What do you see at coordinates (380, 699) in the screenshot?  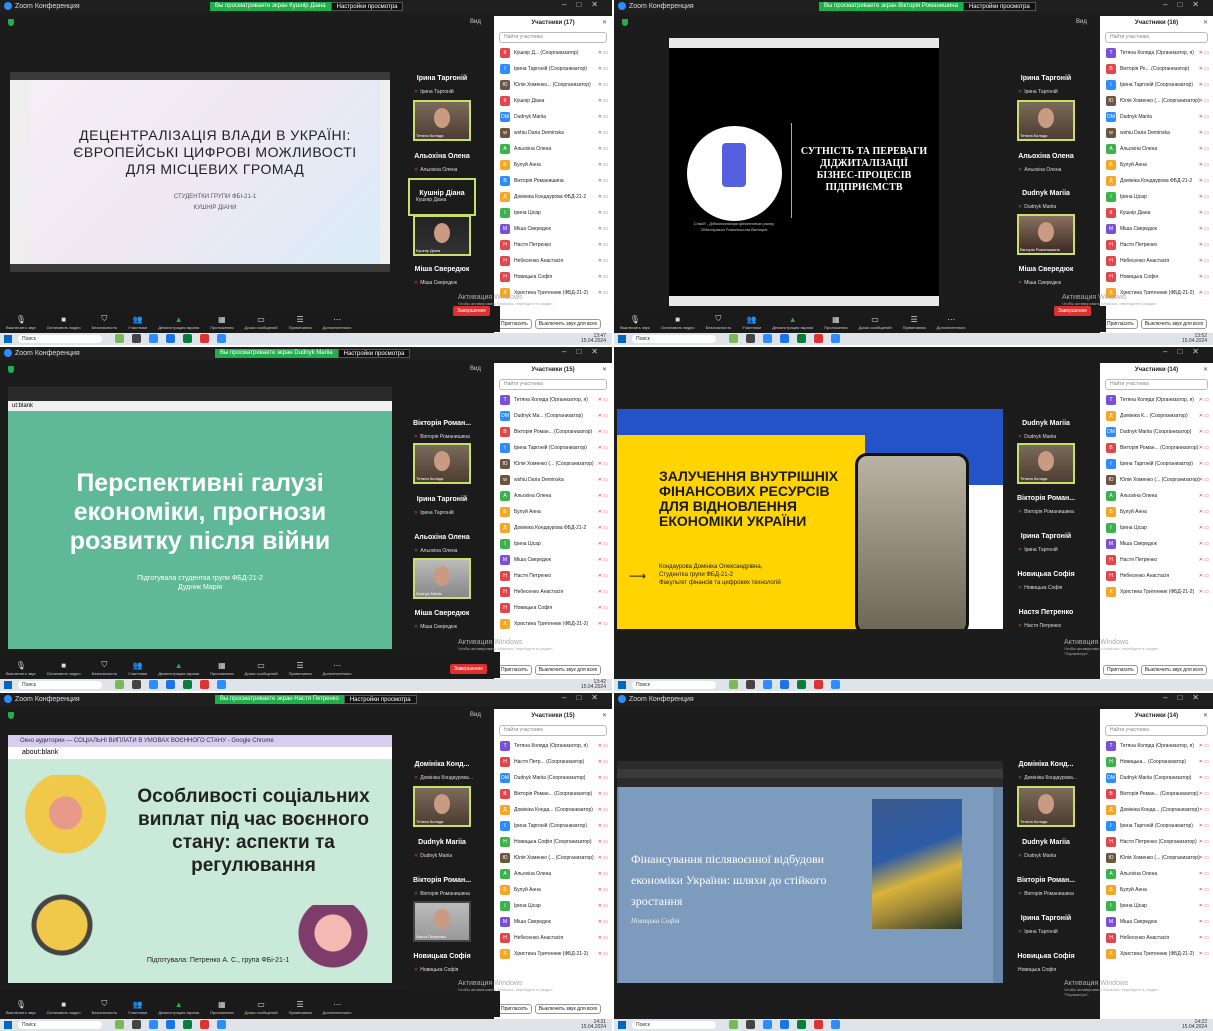 I see `view-options-button: Настройки просмотра` at bounding box center [380, 699].